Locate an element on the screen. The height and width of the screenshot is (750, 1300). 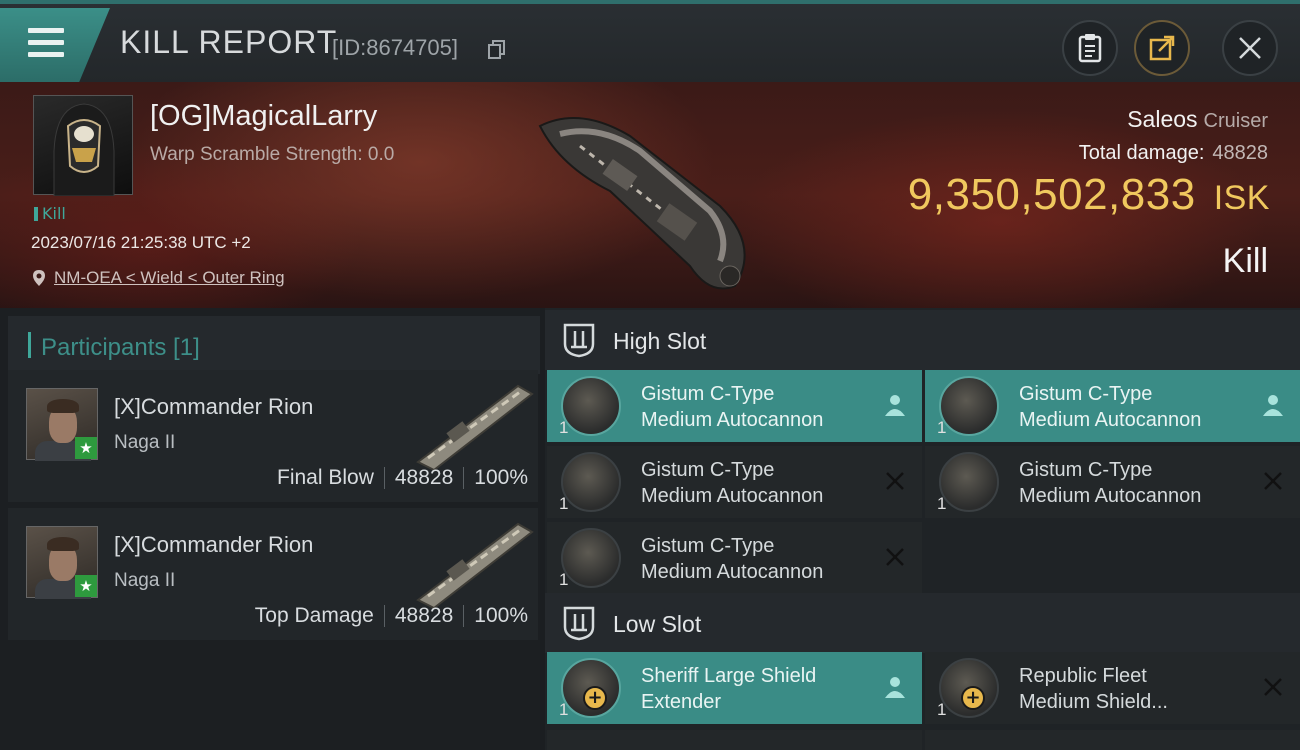
participant-percent: 100% is located at coordinates (501, 615).